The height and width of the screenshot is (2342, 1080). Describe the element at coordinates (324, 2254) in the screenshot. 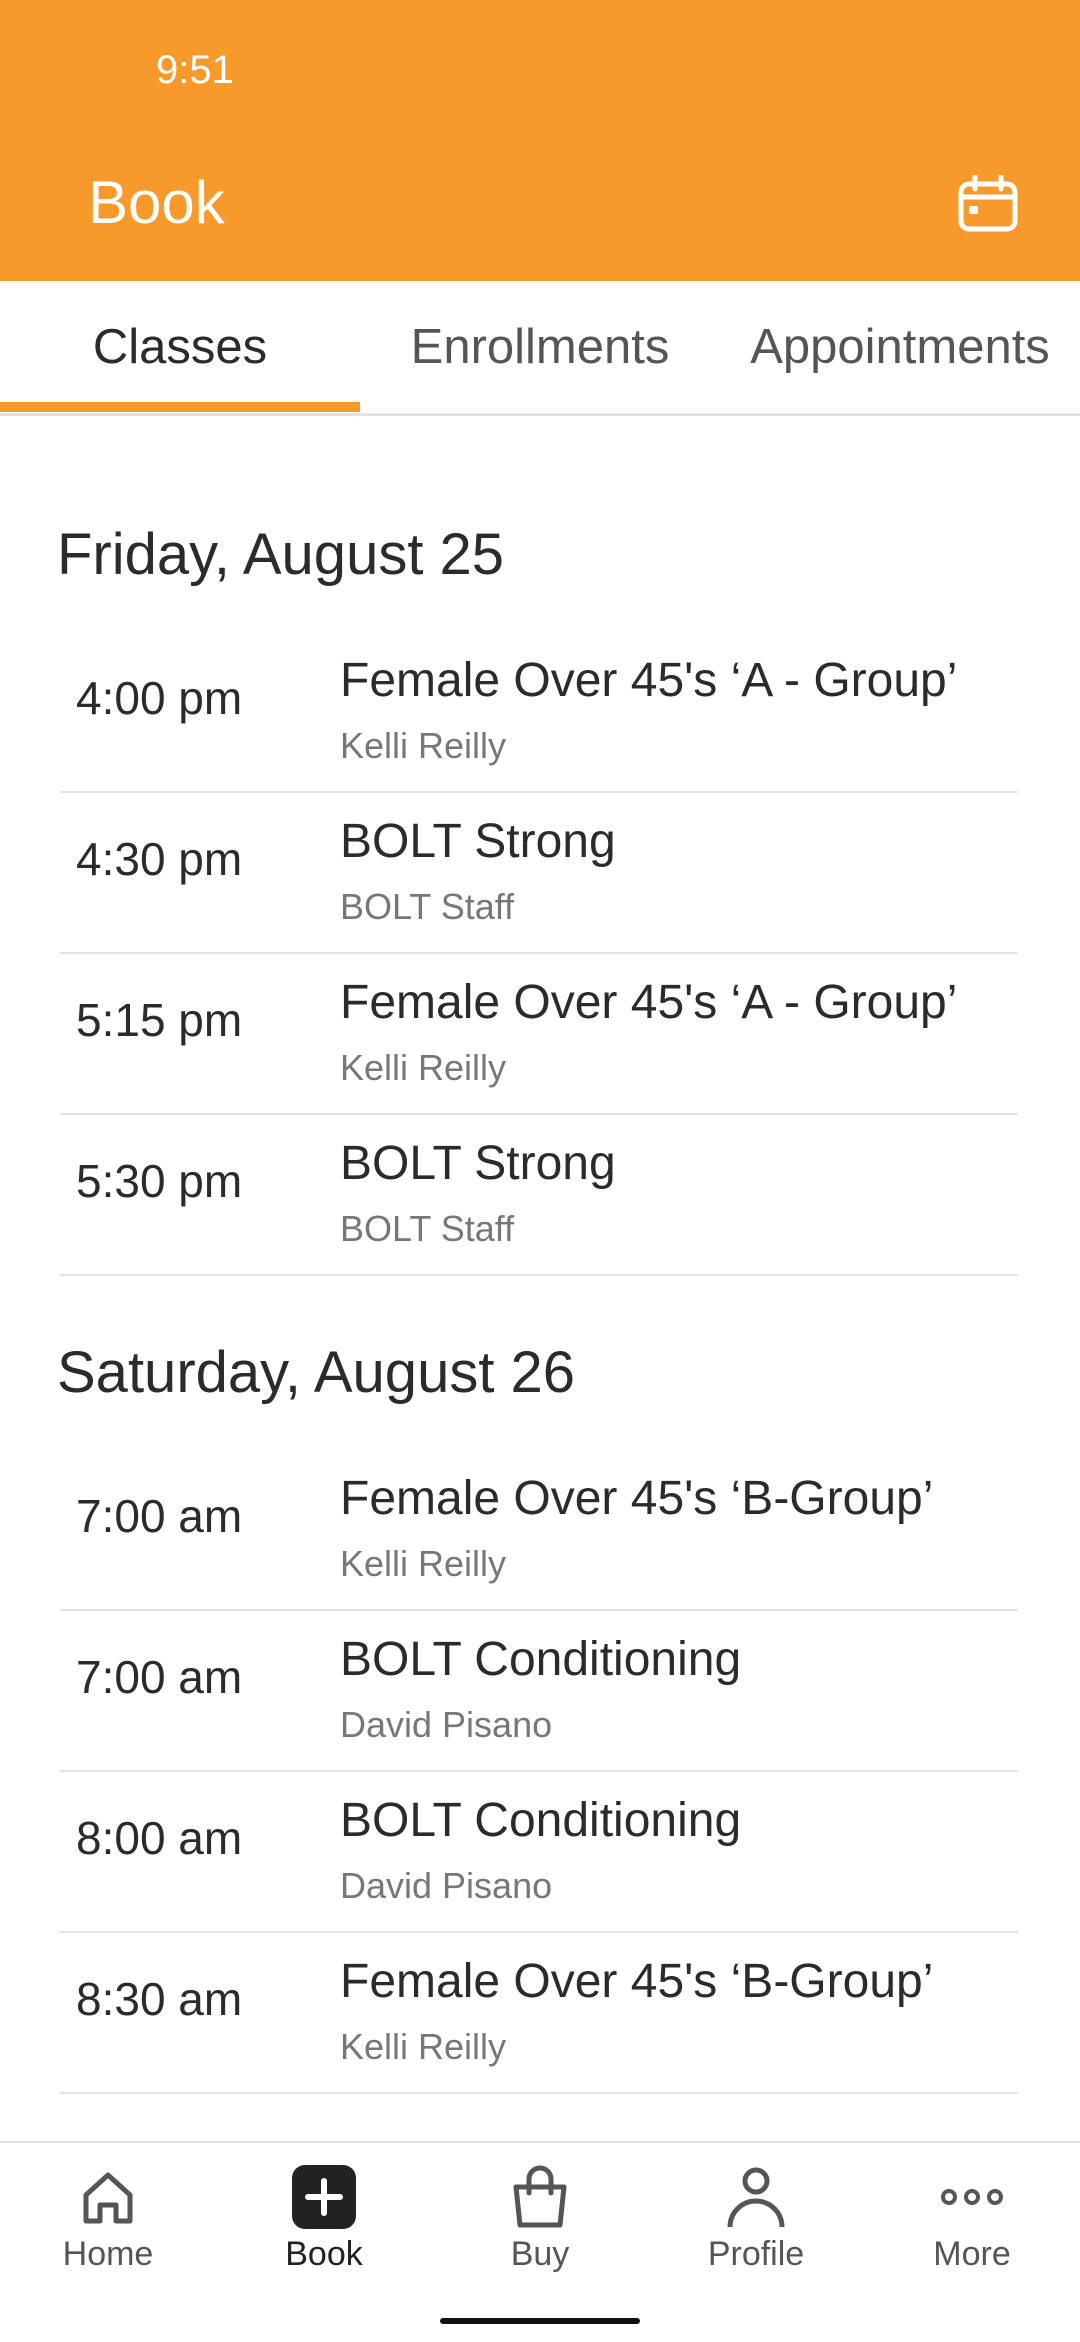

I see `nav-book-label: Book` at that location.